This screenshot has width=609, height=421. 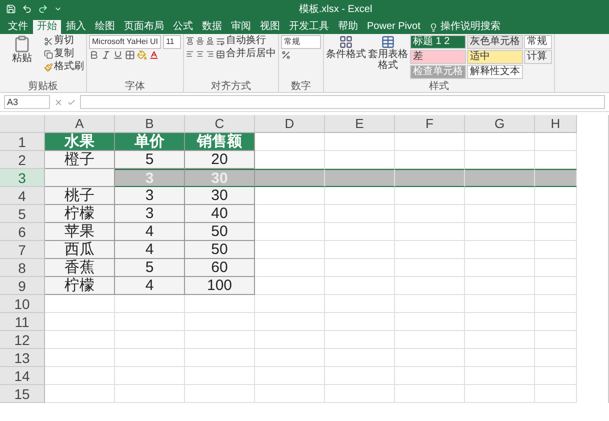 I want to click on column-header: C, so click(x=220, y=124).